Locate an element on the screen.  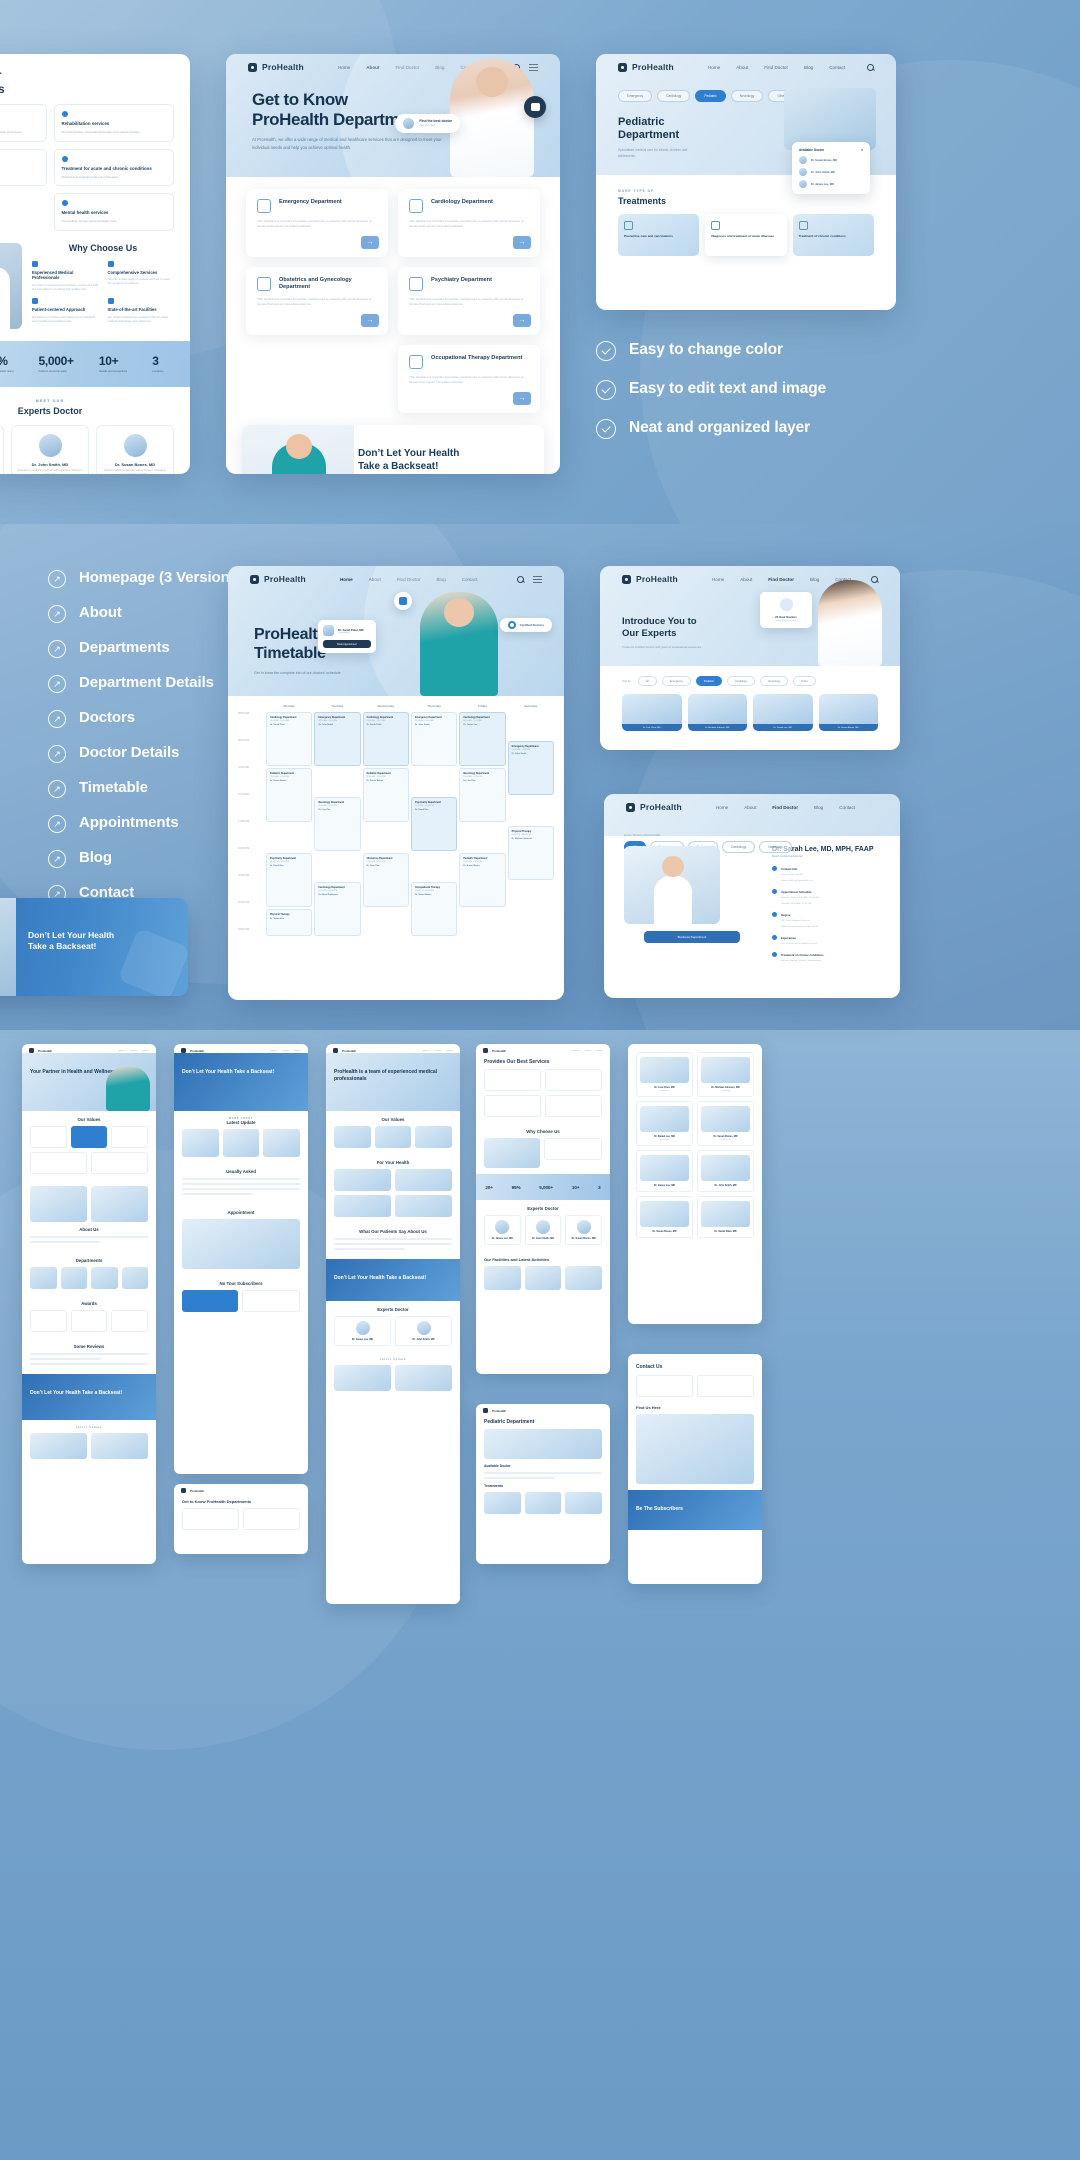
filter-all: All is located at coordinates (647, 681).